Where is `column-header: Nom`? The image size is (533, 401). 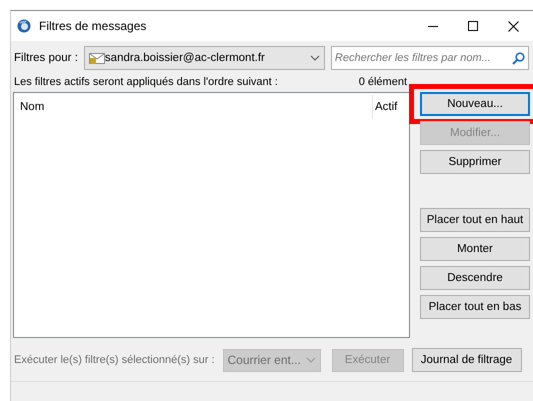 column-header: Nom is located at coordinates (193, 107).